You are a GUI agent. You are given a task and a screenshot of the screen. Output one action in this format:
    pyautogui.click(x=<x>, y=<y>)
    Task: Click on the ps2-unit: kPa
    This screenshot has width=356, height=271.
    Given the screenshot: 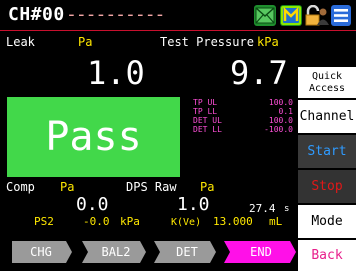 What is the action you would take?
    pyautogui.click(x=130, y=221)
    